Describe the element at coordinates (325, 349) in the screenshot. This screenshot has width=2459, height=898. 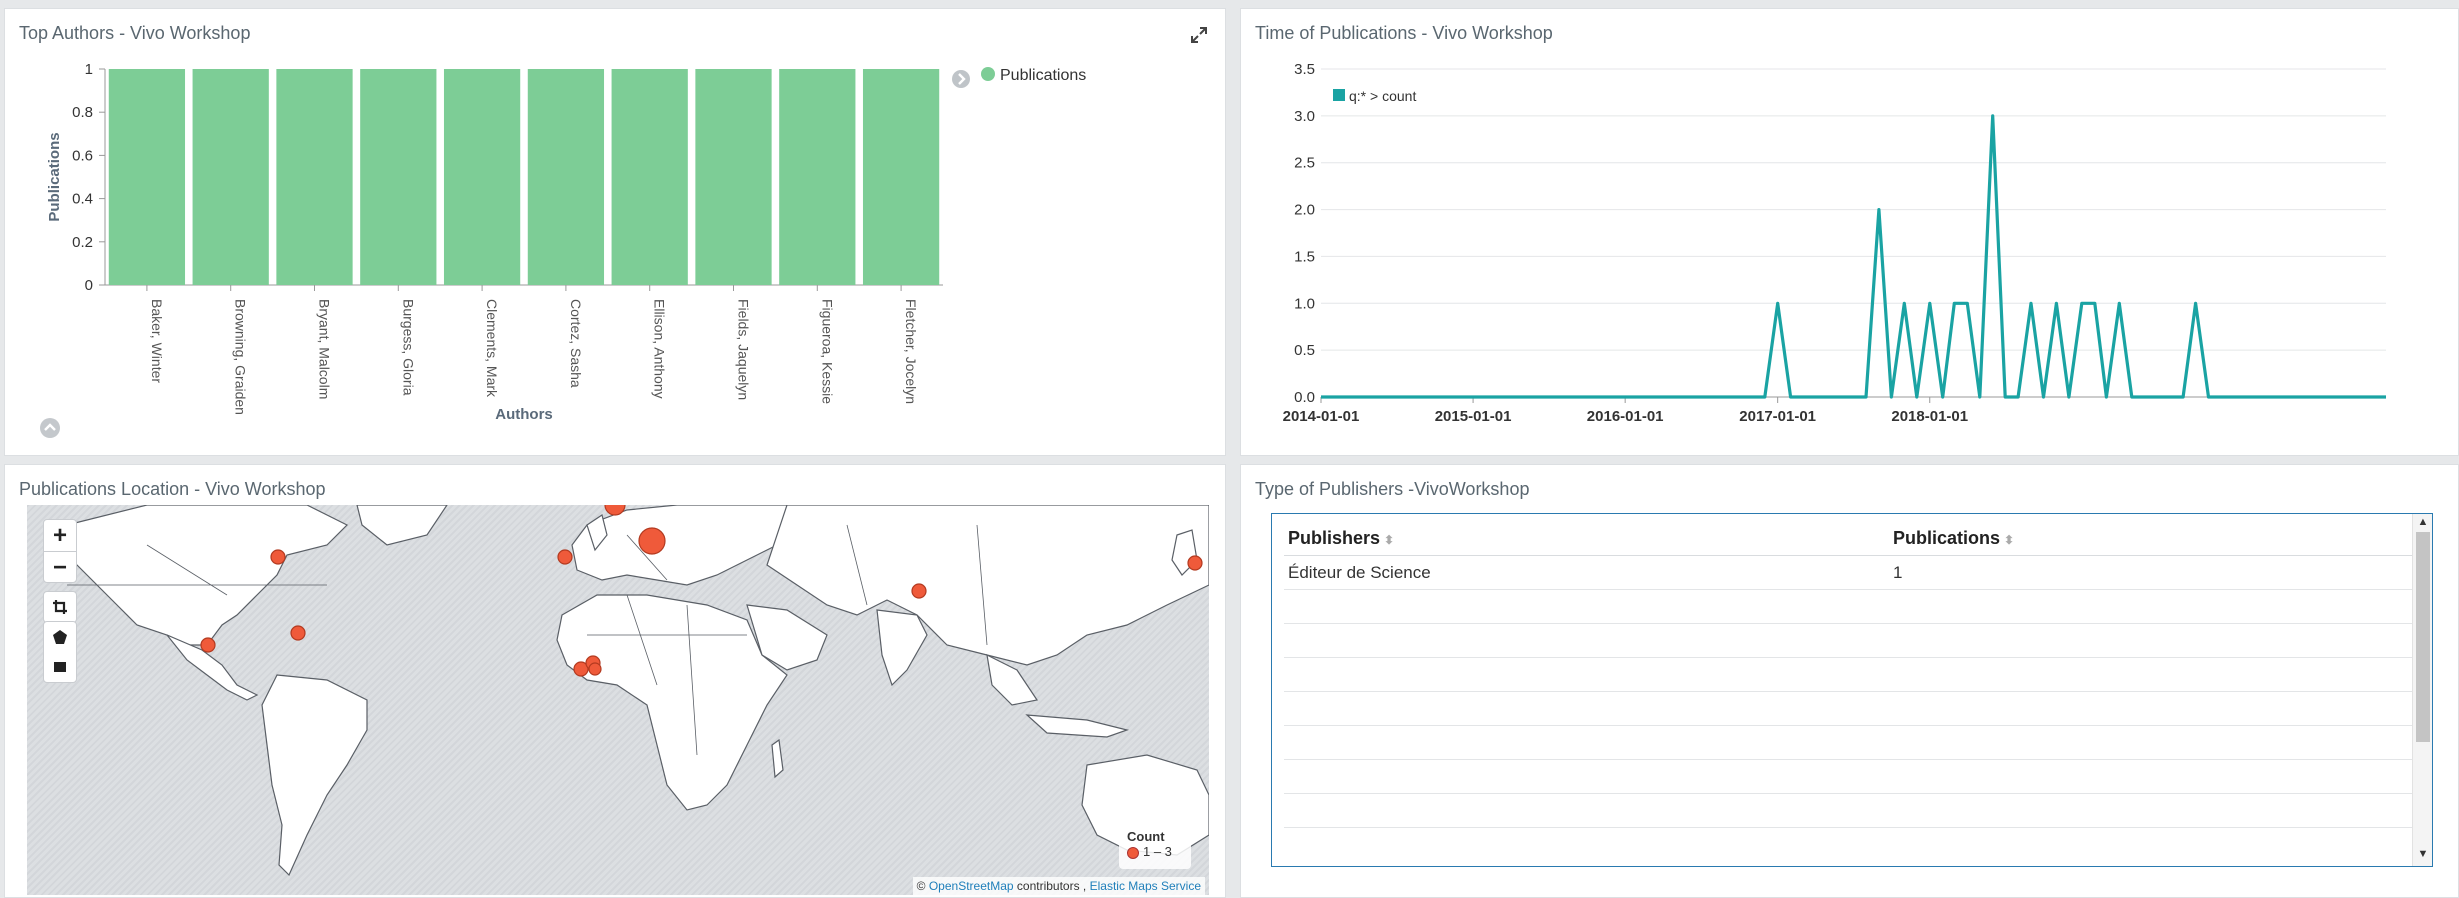
I see `x-tick-label: Bryant, Malcolm` at that location.